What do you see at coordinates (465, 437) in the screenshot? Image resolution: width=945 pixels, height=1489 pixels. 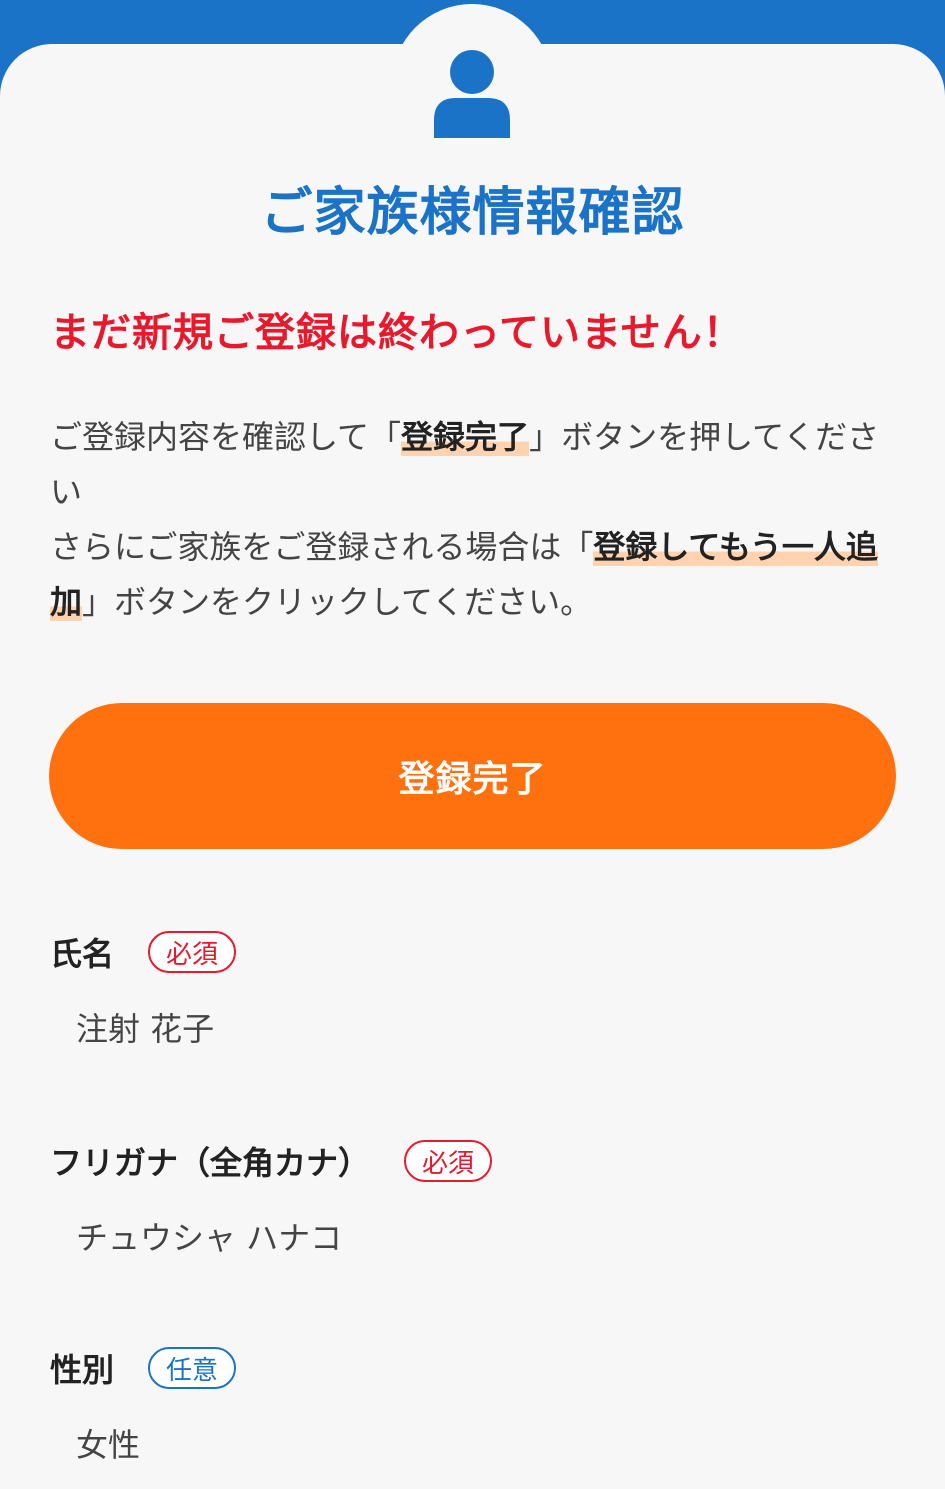 I see `highlight-complete: 登録完了` at bounding box center [465, 437].